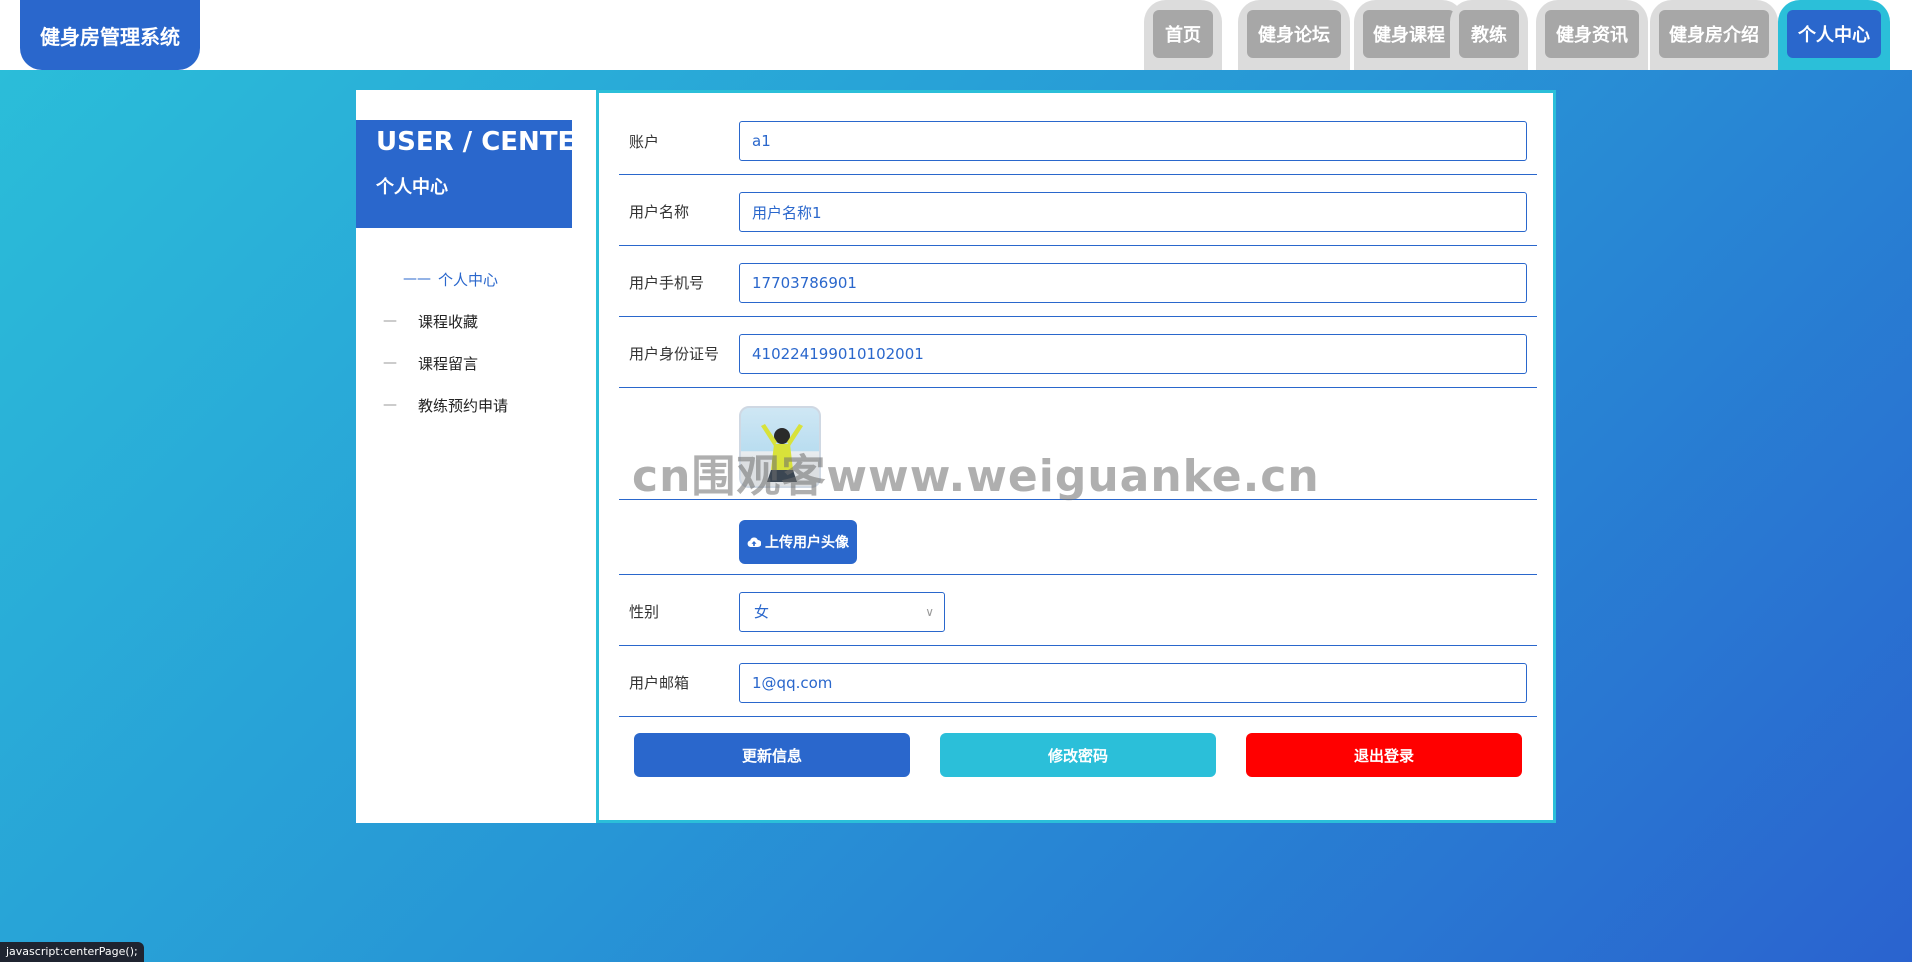 This screenshot has height=962, width=1912. What do you see at coordinates (1834, 35) in the screenshot?
I see `nav-user-center: 个人中心` at bounding box center [1834, 35].